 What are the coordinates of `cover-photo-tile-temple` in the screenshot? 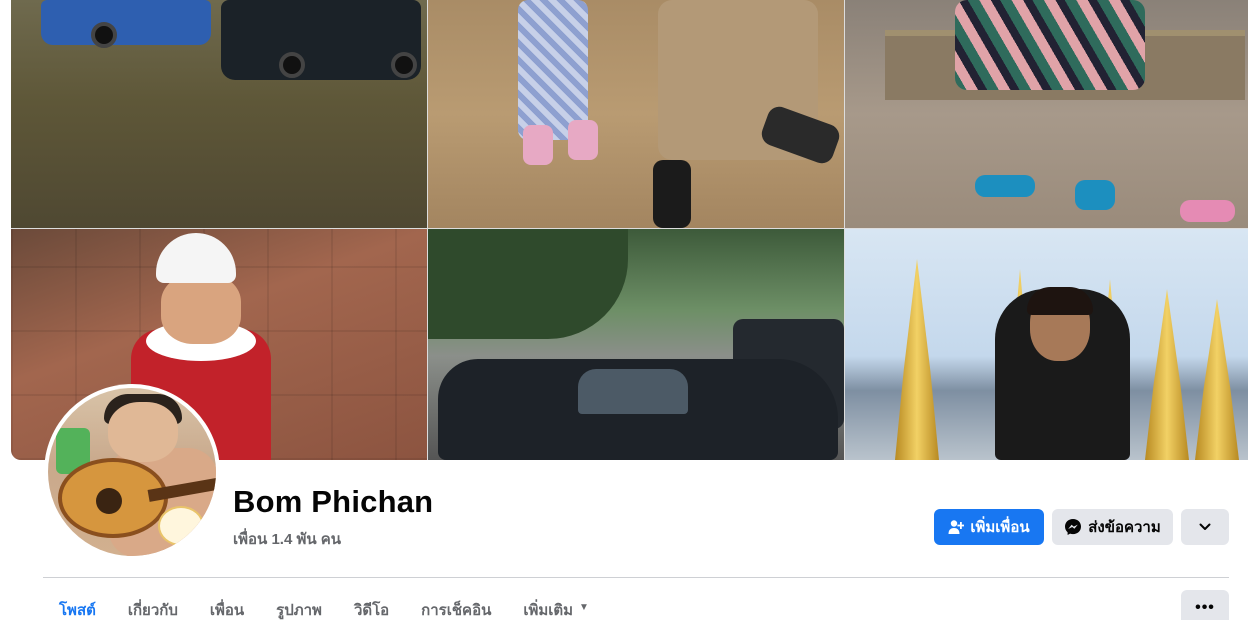 It's located at (1046, 344).